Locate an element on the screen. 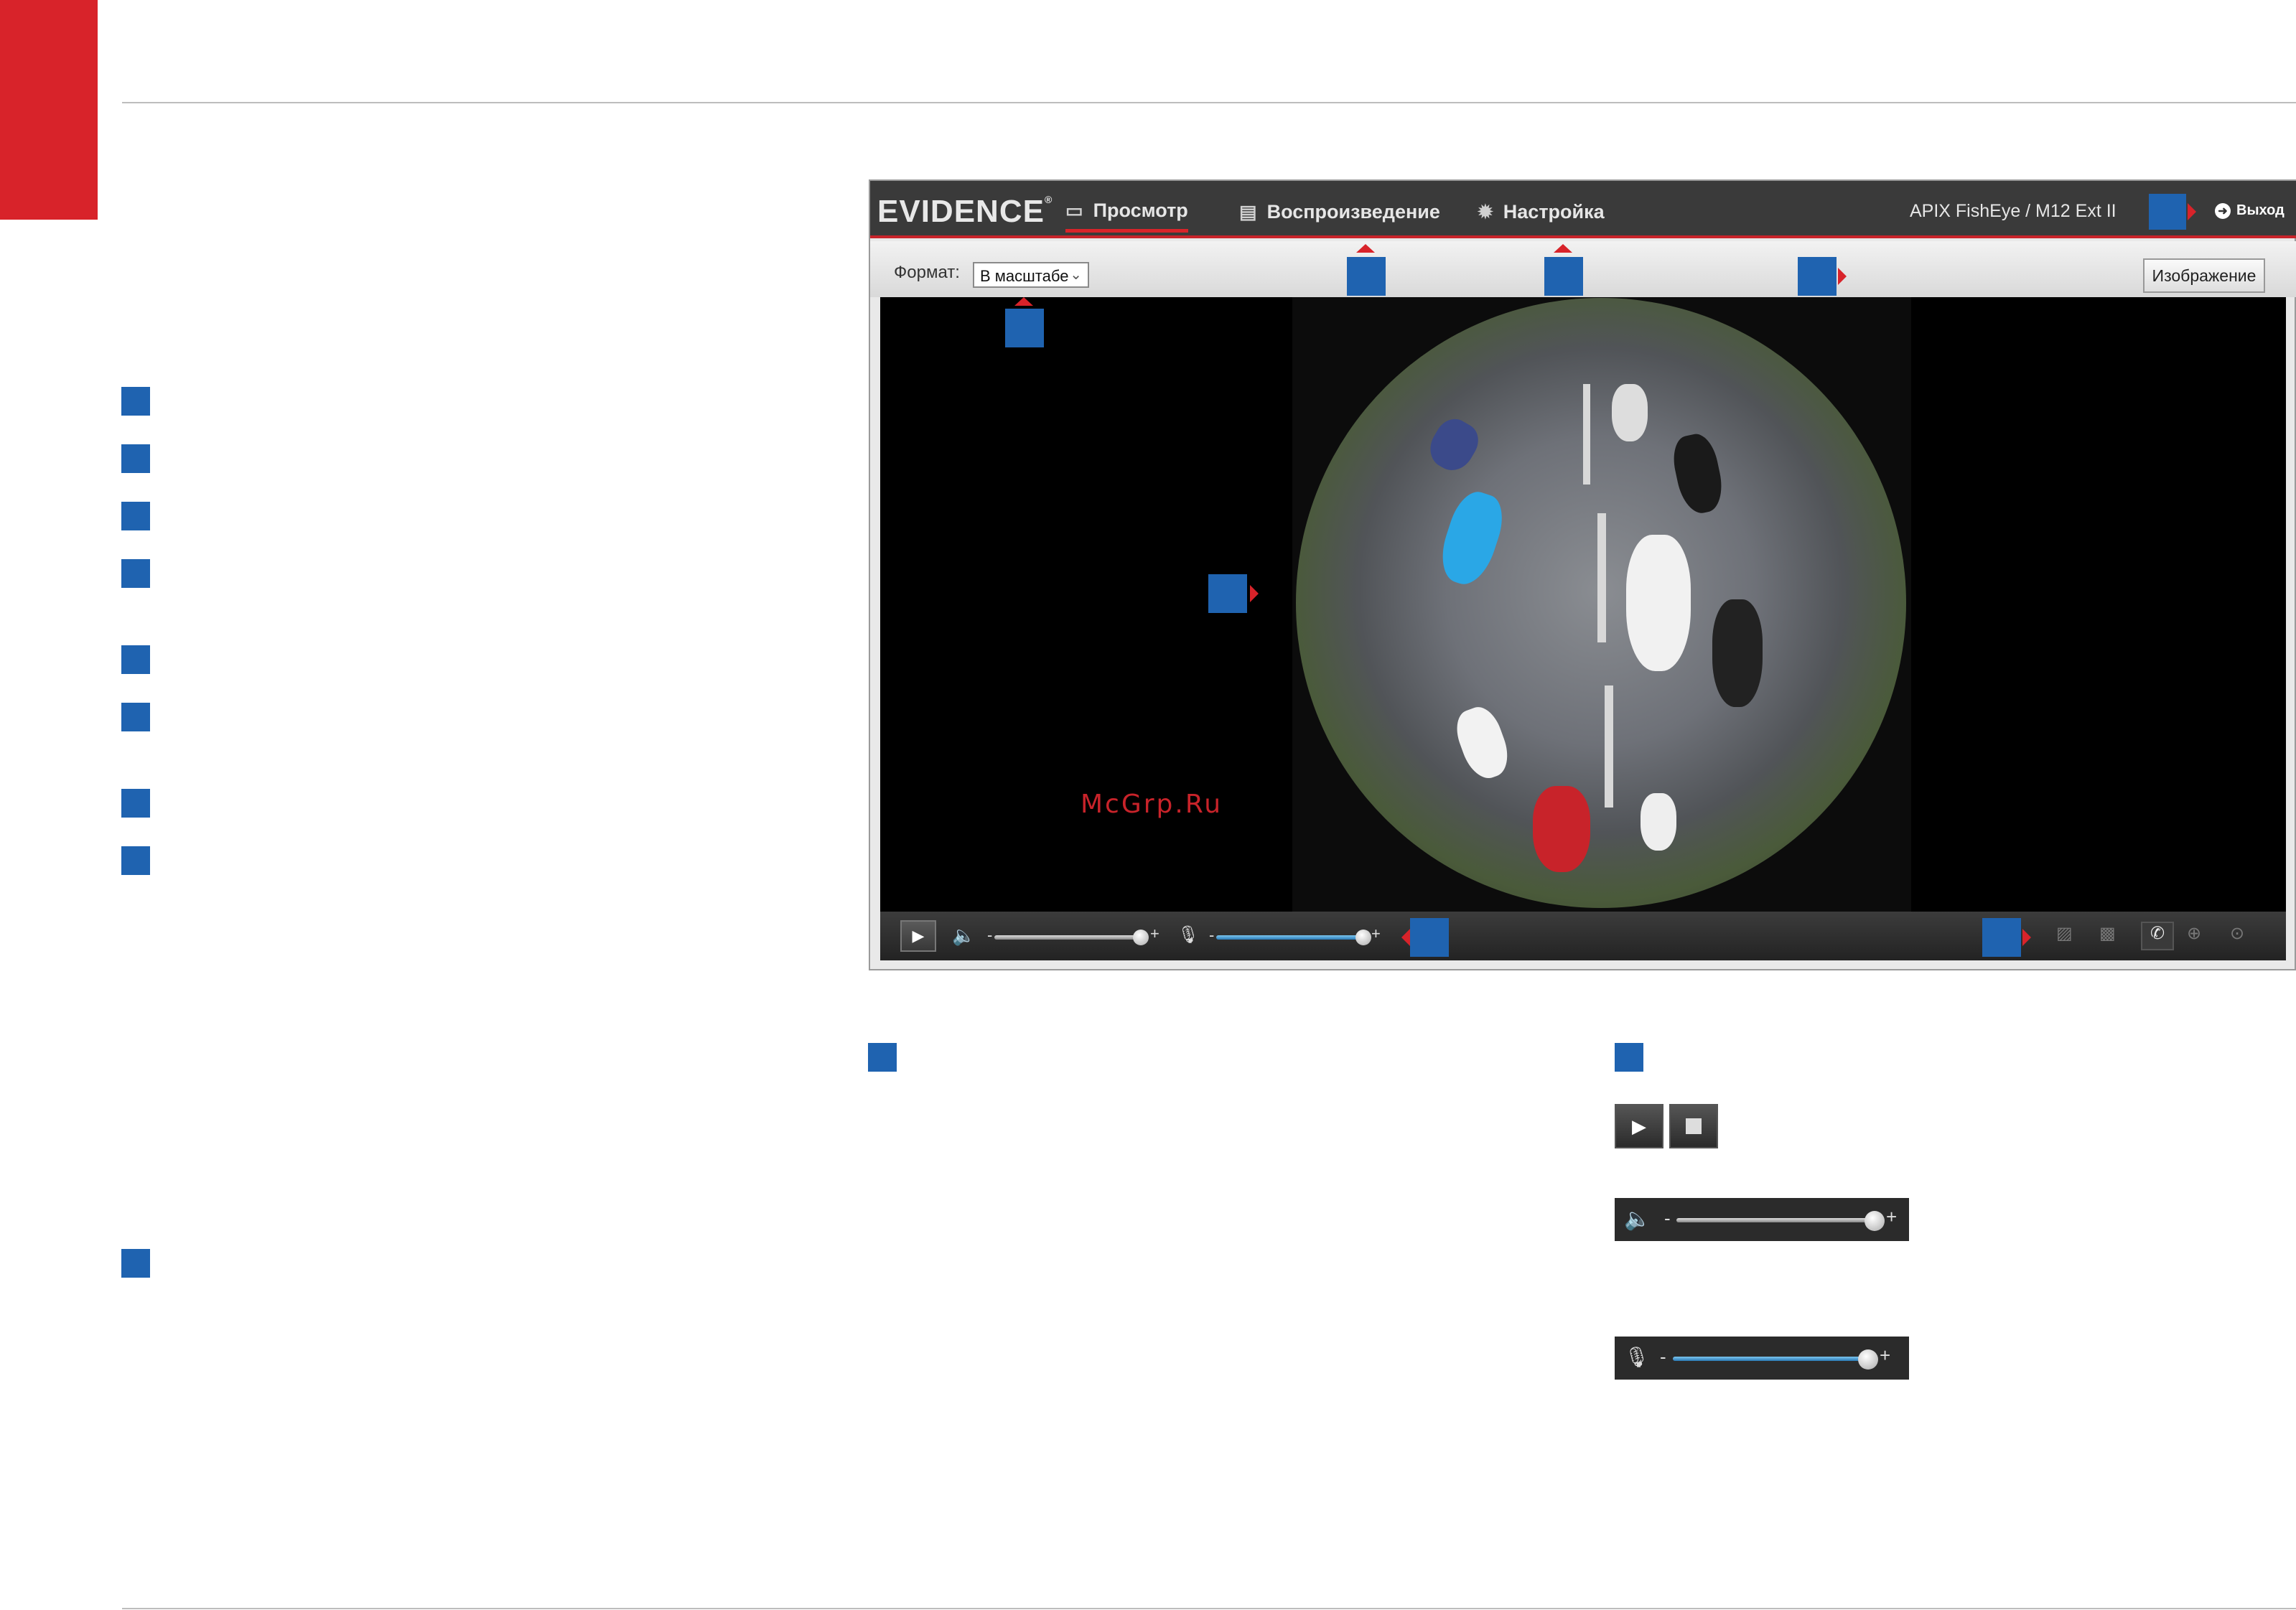 The width and height of the screenshot is (2296, 1610). record-icon: ▩ is located at coordinates (2107, 934).